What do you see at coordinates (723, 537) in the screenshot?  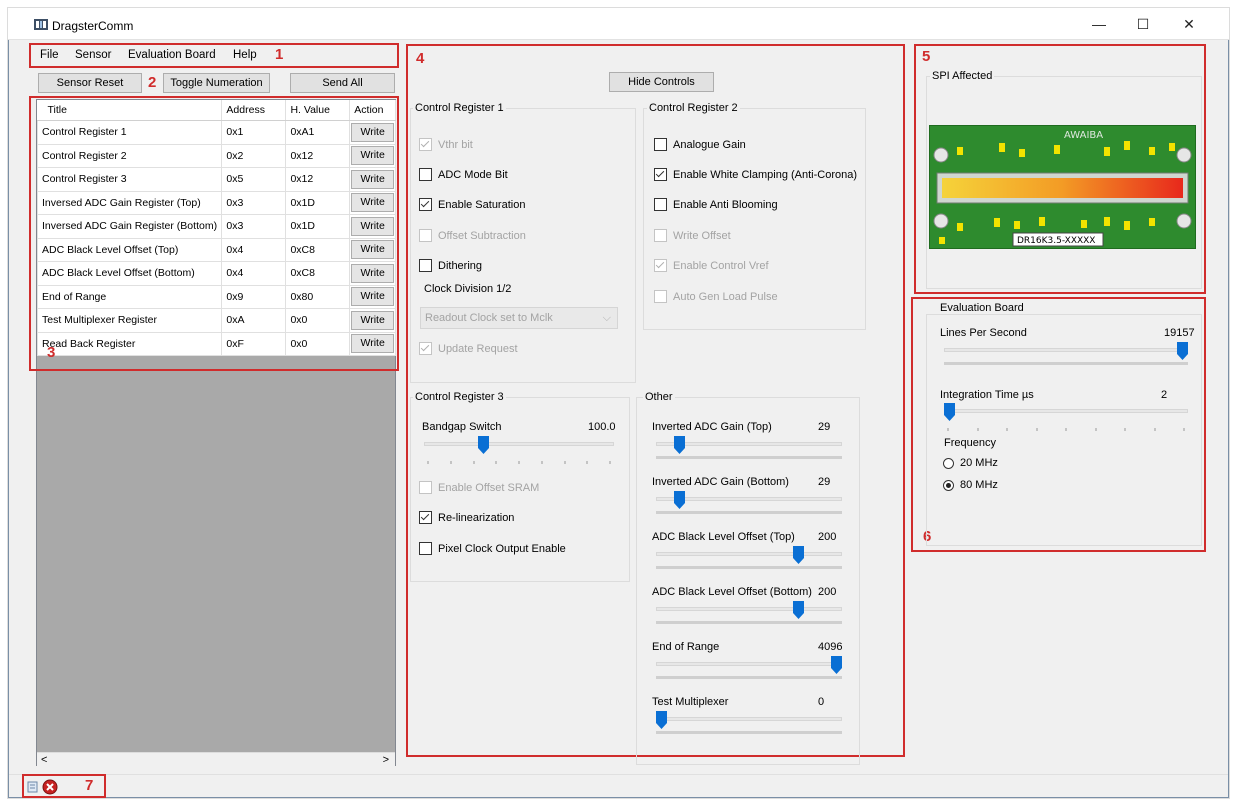 I see `other-slider-label: ADC Black Level Offset (Top)` at bounding box center [723, 537].